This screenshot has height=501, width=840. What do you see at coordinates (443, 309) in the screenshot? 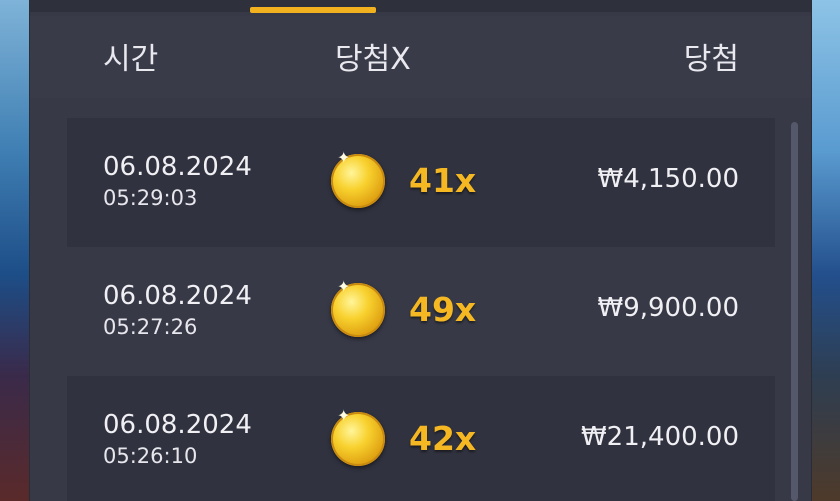
I see `row-multiplier: 49x` at bounding box center [443, 309].